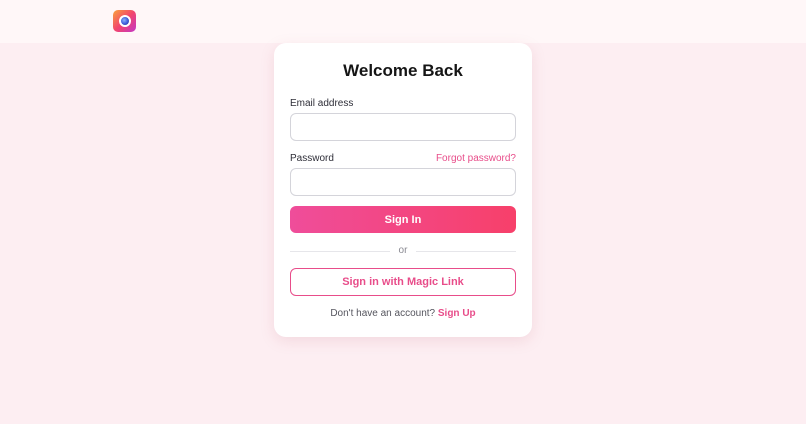 The image size is (806, 424). I want to click on password-label: Password, so click(312, 158).